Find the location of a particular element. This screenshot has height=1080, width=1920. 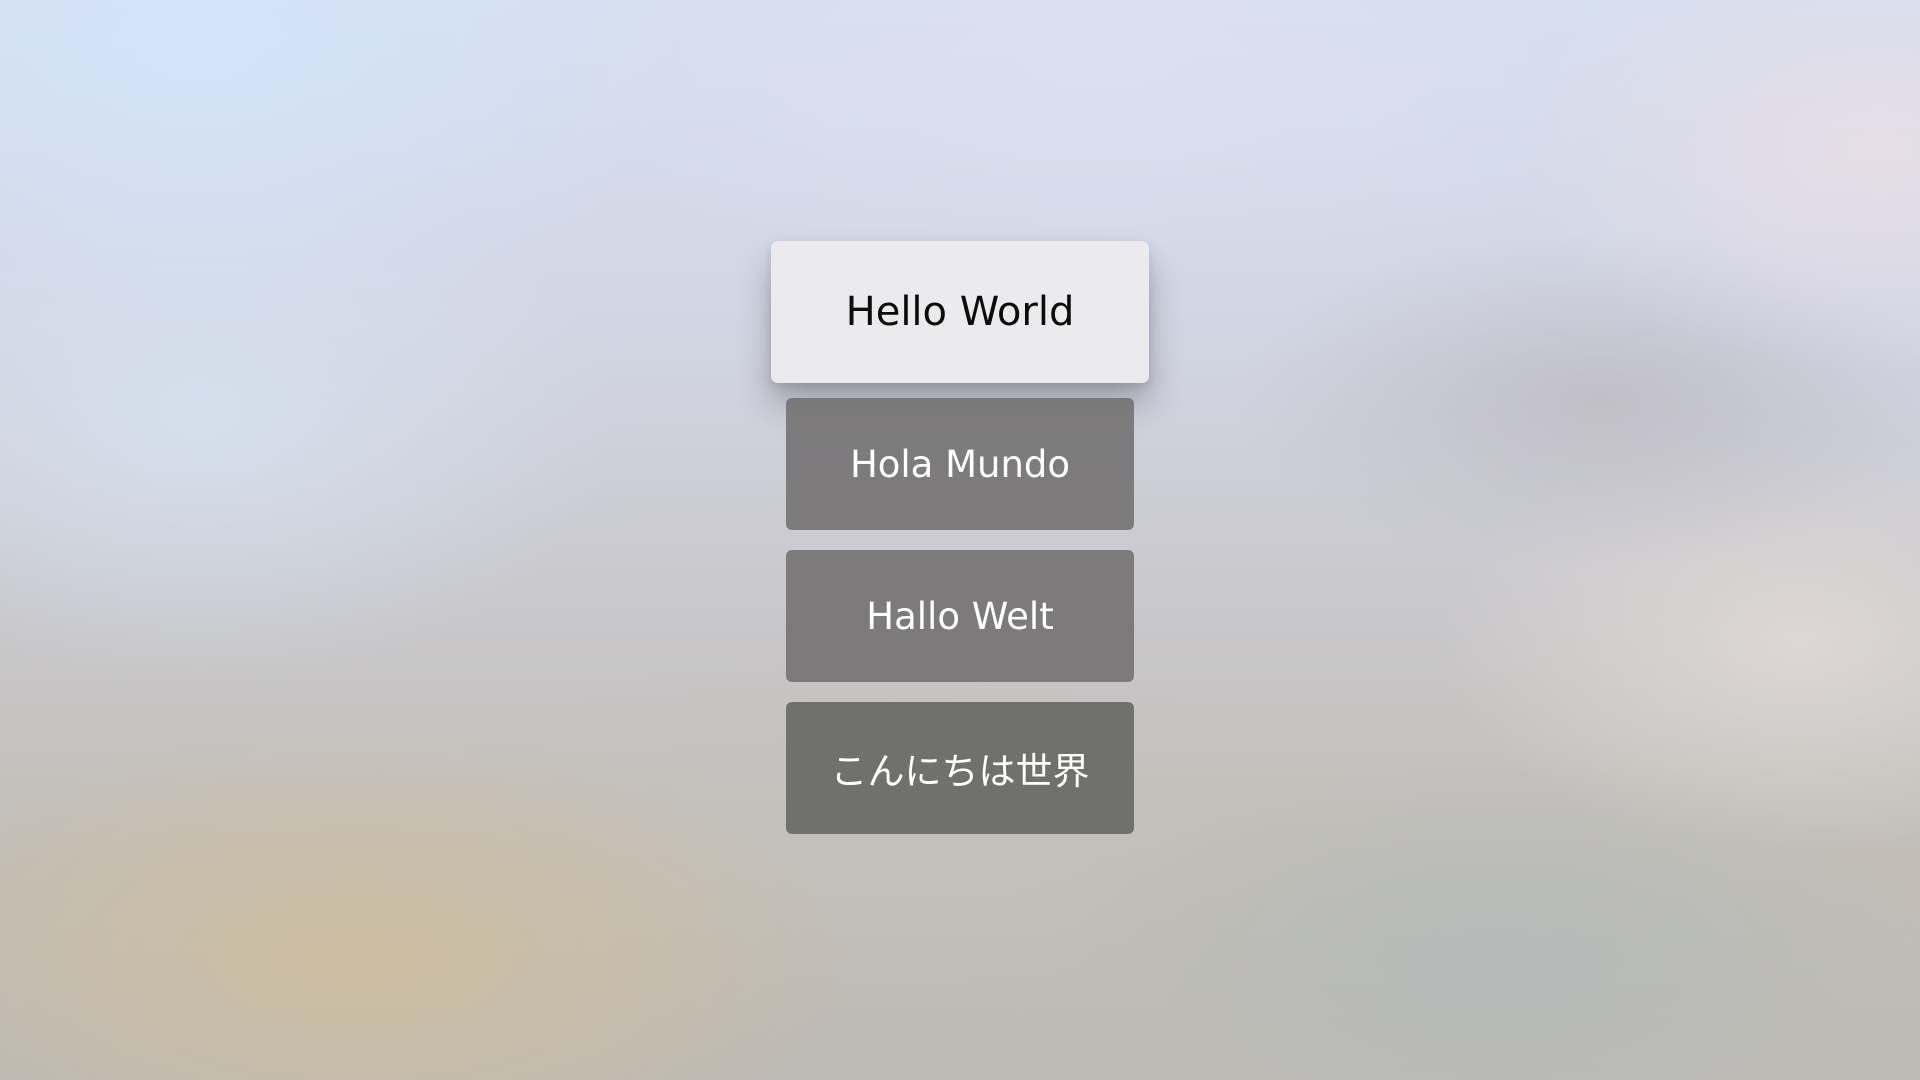

hello-world-label: Hello World is located at coordinates (960, 312).